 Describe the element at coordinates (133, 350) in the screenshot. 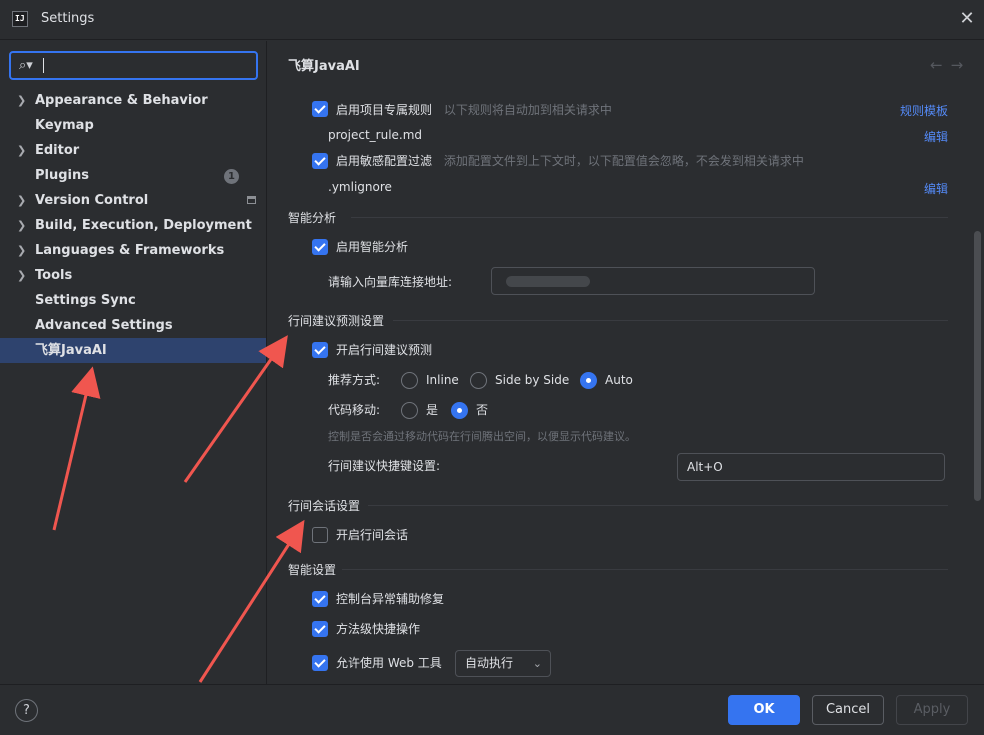

I see `sidebar-item-feisuan-javaai: 飞算JavaAI` at that location.